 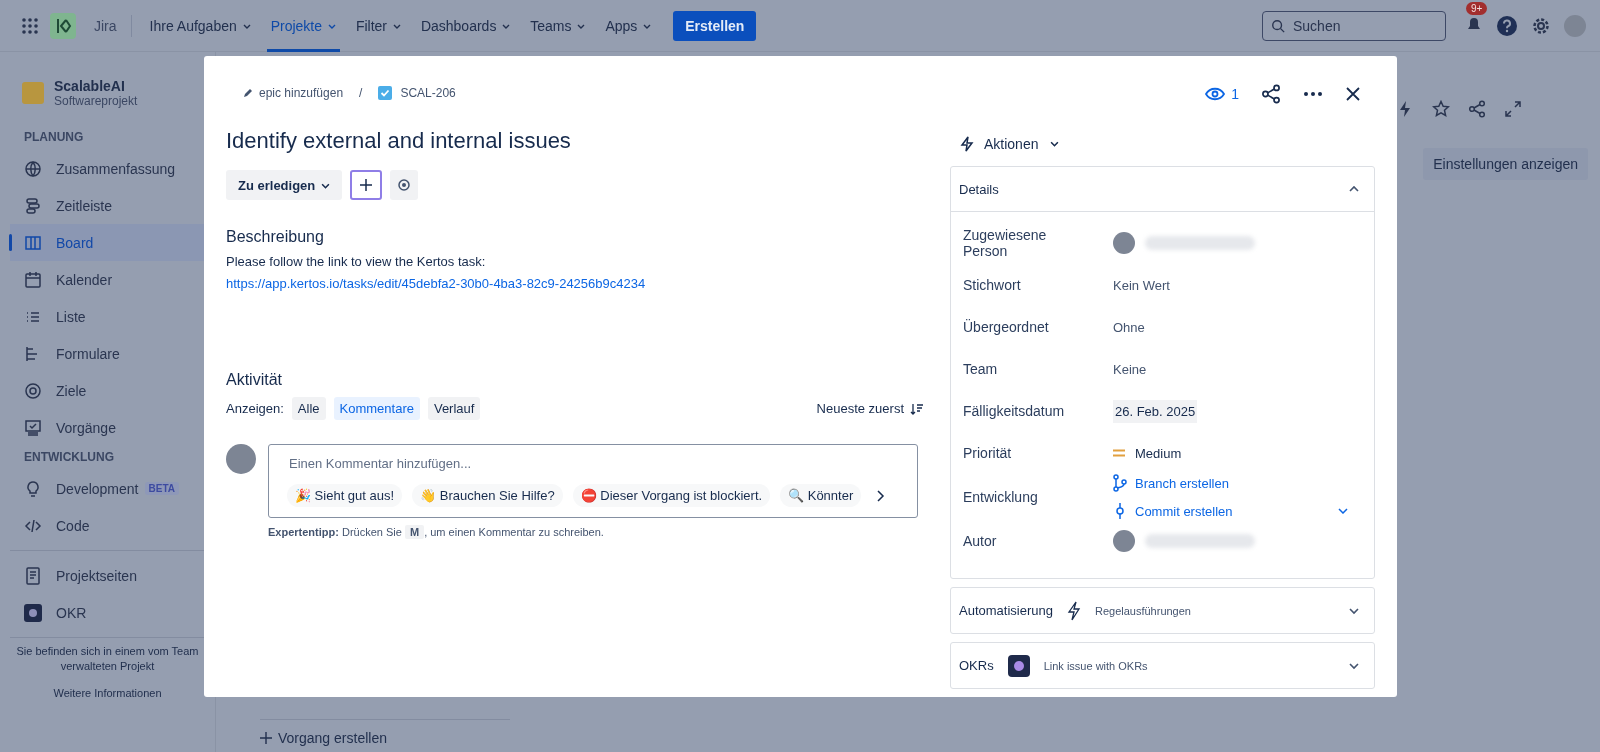 What do you see at coordinates (376, 408) in the screenshot?
I see `activity-filter-tab: Kommentare` at bounding box center [376, 408].